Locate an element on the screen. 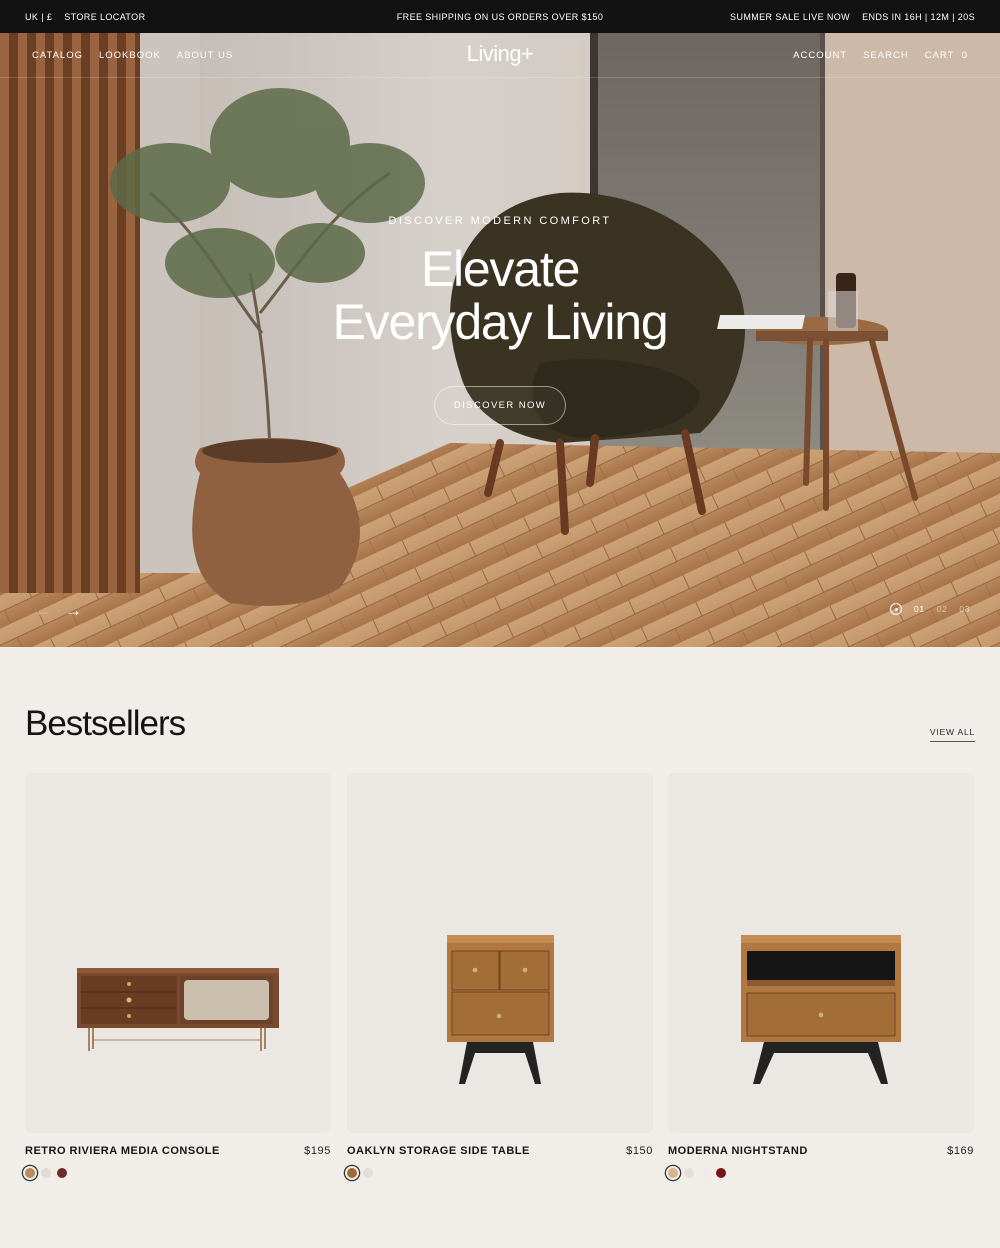 The width and height of the screenshot is (1000, 1248). product-price: $169 is located at coordinates (960, 1151).